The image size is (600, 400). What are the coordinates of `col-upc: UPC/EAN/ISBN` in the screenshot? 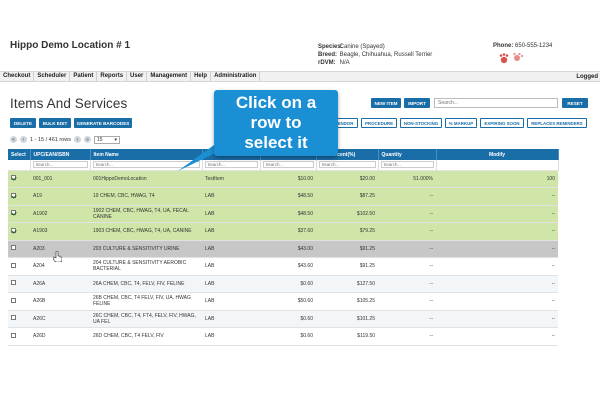 It's located at (60, 154).